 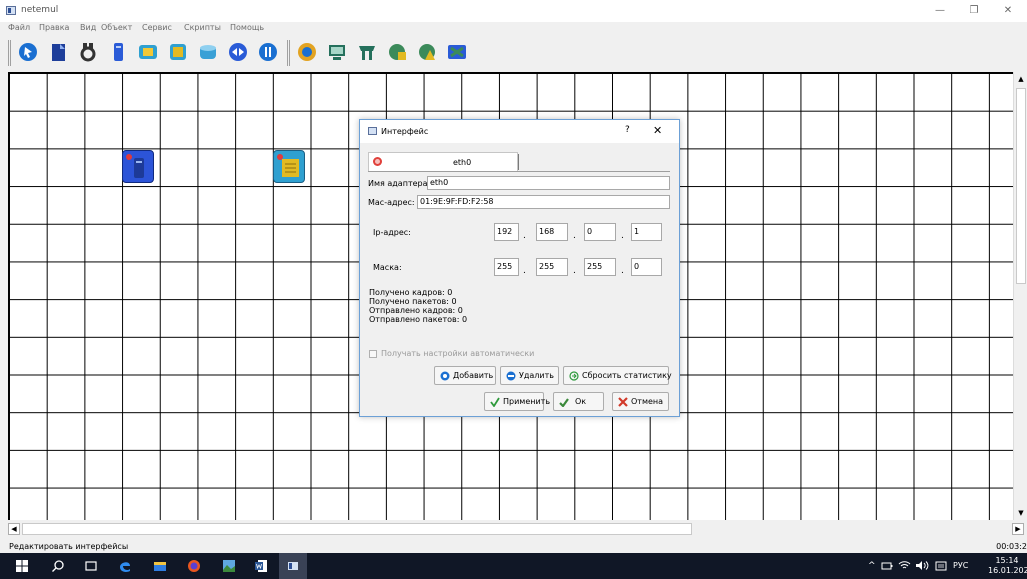 I want to click on apply-button-label: Применить, so click(x=527, y=401).